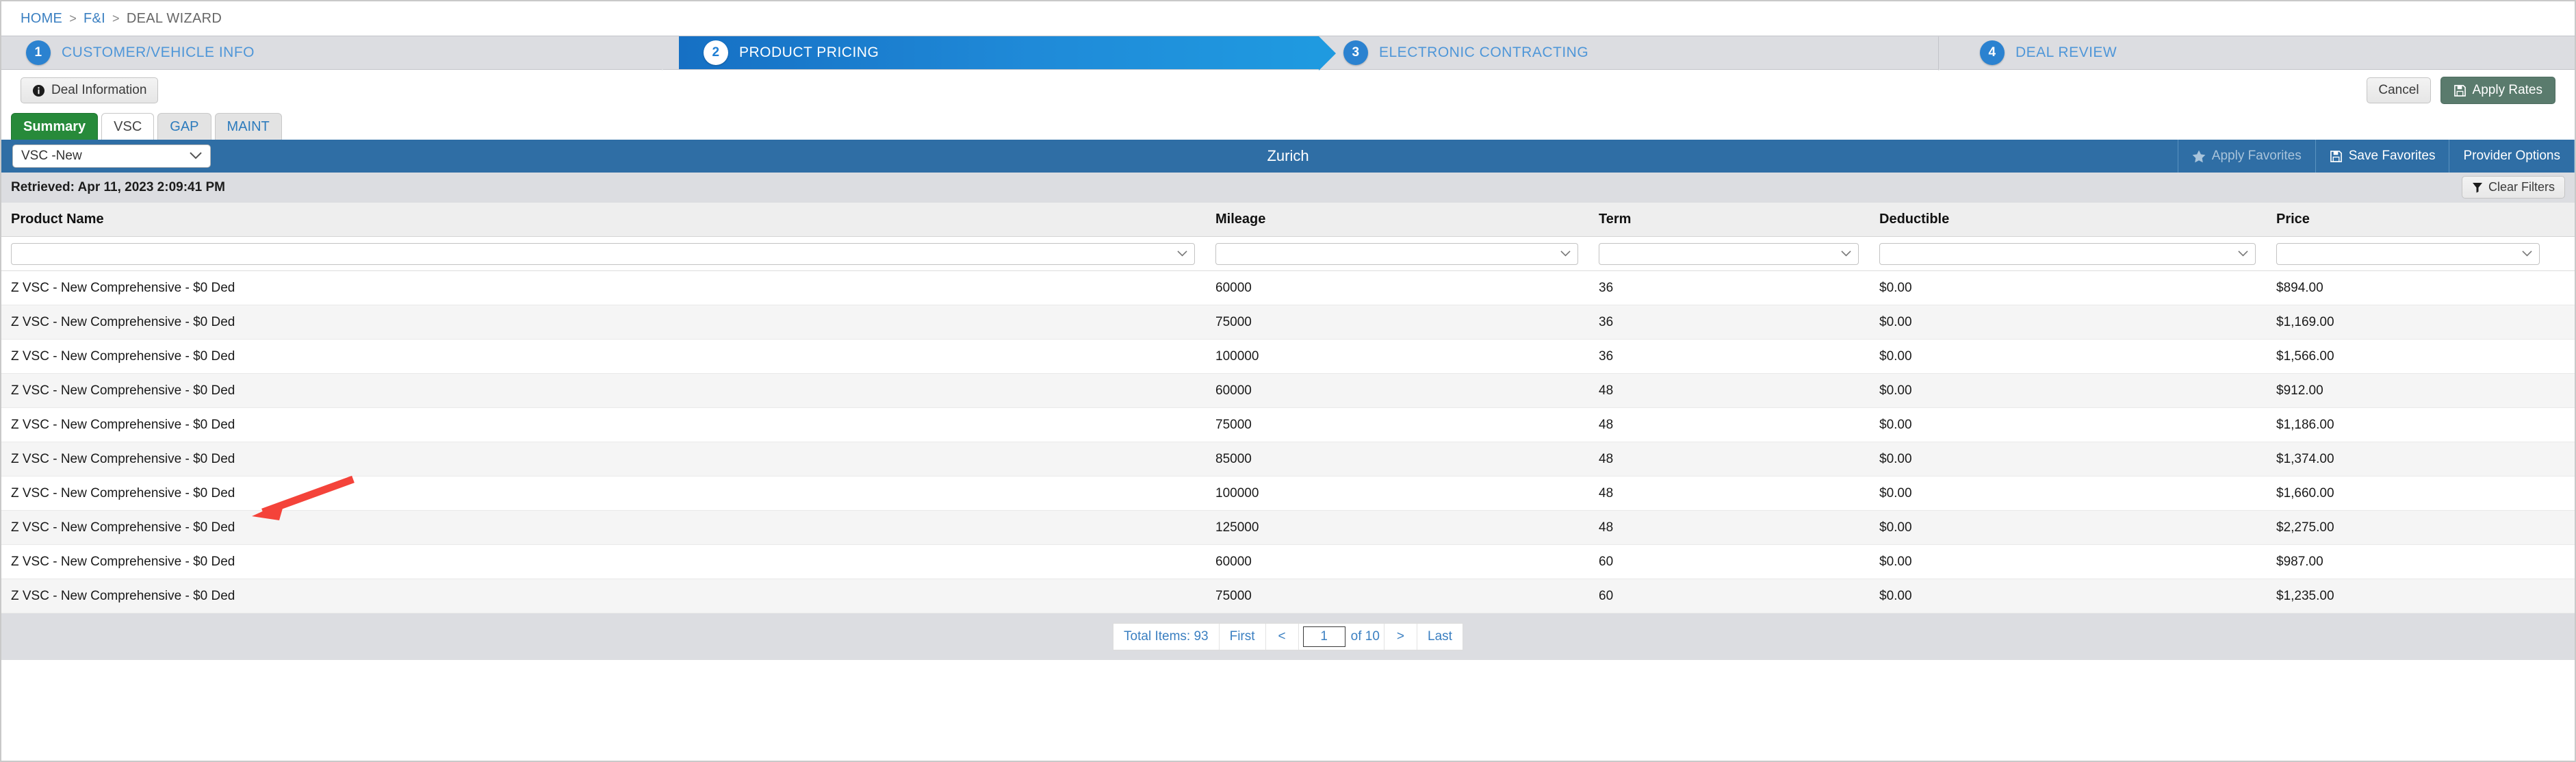 This screenshot has width=2576, height=762. I want to click on pagination-first-button: First, so click(1243, 637).